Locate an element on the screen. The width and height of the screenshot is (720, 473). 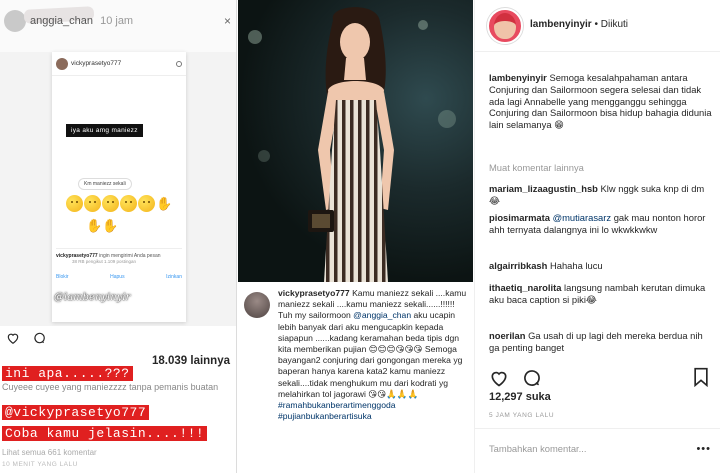
dm-header-user: vickyprasetyo777 is located at coordinates (96, 63).